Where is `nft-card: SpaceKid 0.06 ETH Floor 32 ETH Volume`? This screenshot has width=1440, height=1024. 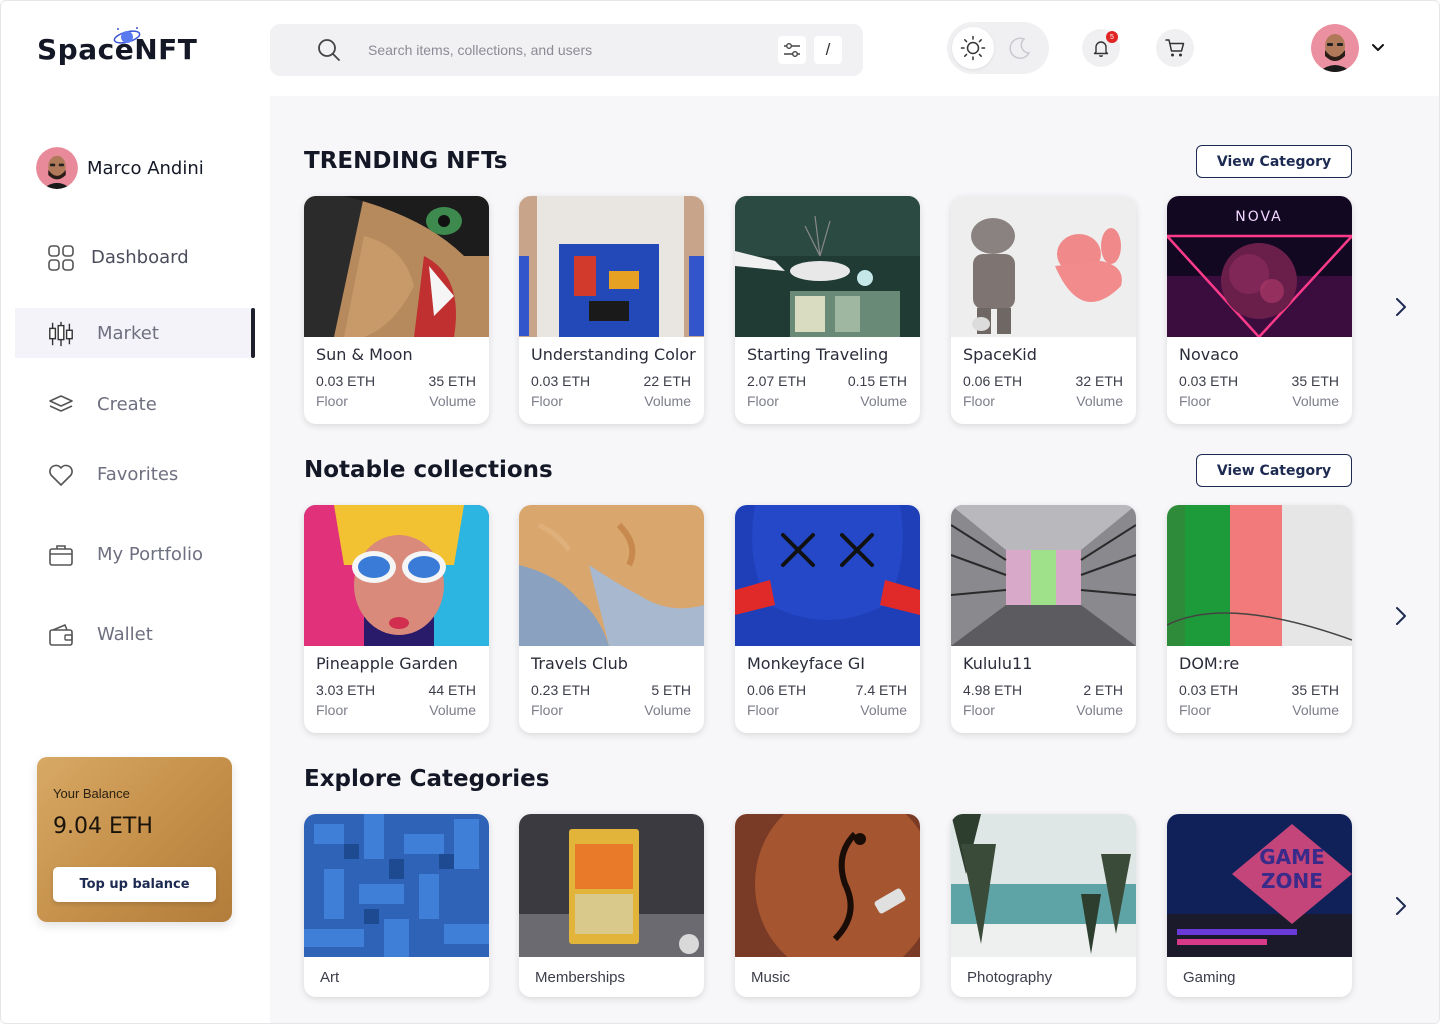
nft-card: SpaceKid 0.06 ETH Floor 32 ETH Volume is located at coordinates (1043, 310).